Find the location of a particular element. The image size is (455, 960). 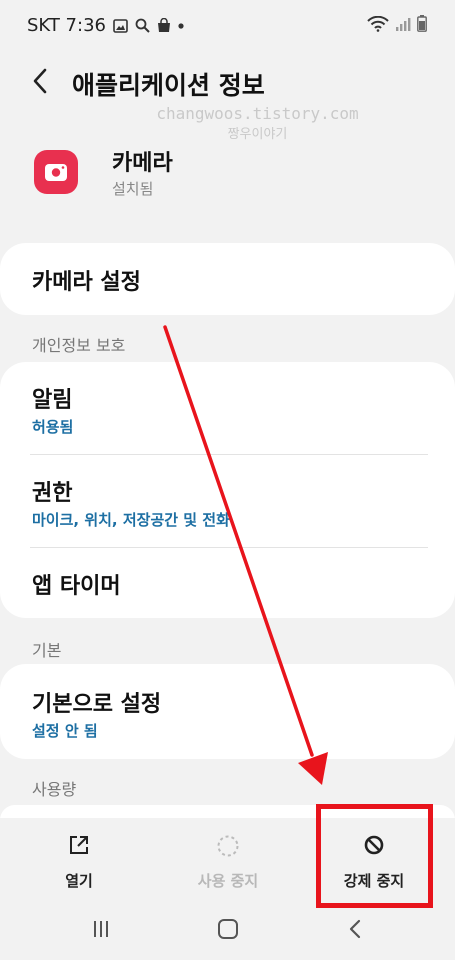

disable-button: 사용 중지 is located at coordinates (228, 859).